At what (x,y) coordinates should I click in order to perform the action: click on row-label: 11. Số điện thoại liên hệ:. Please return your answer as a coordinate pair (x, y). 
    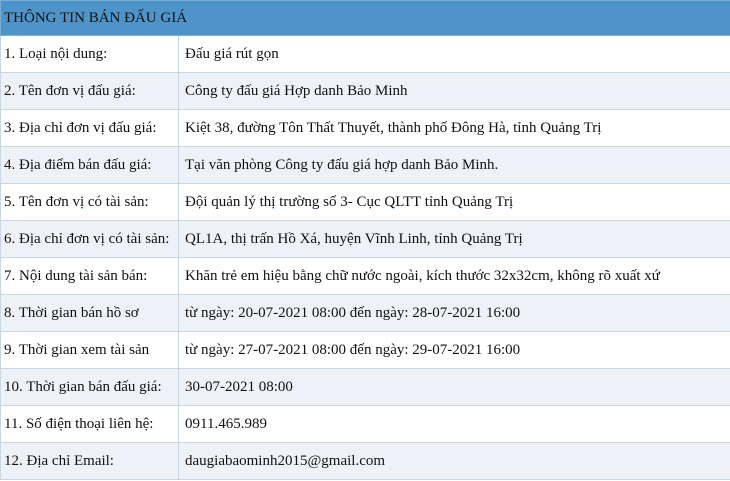
    Looking at the image, I should click on (89, 424).